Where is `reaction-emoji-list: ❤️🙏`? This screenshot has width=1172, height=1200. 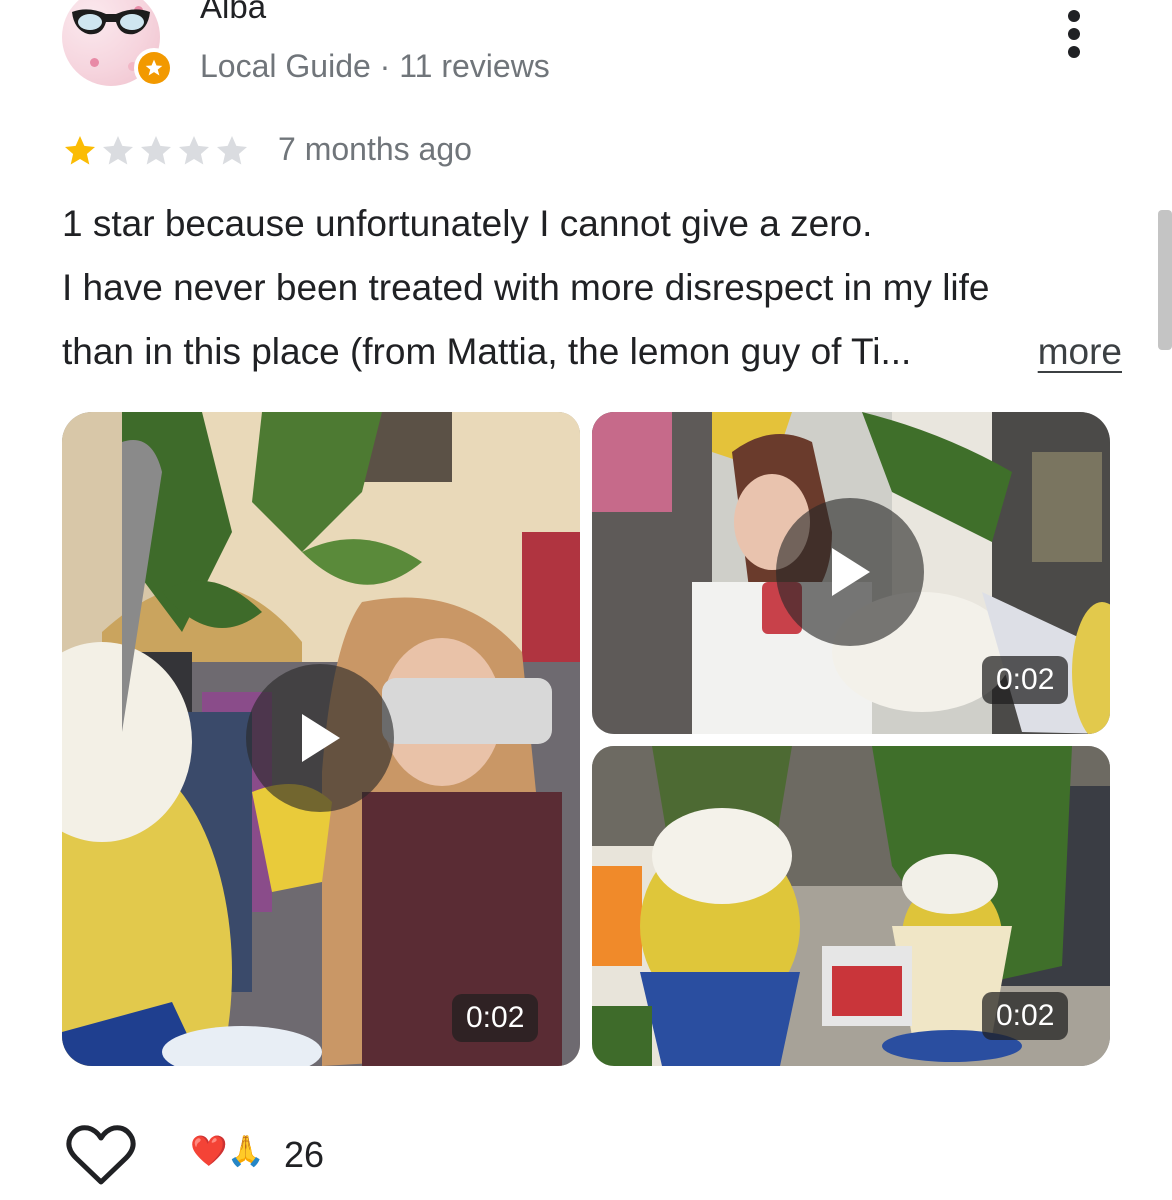 reaction-emoji-list: ❤️🙏 is located at coordinates (227, 1151).